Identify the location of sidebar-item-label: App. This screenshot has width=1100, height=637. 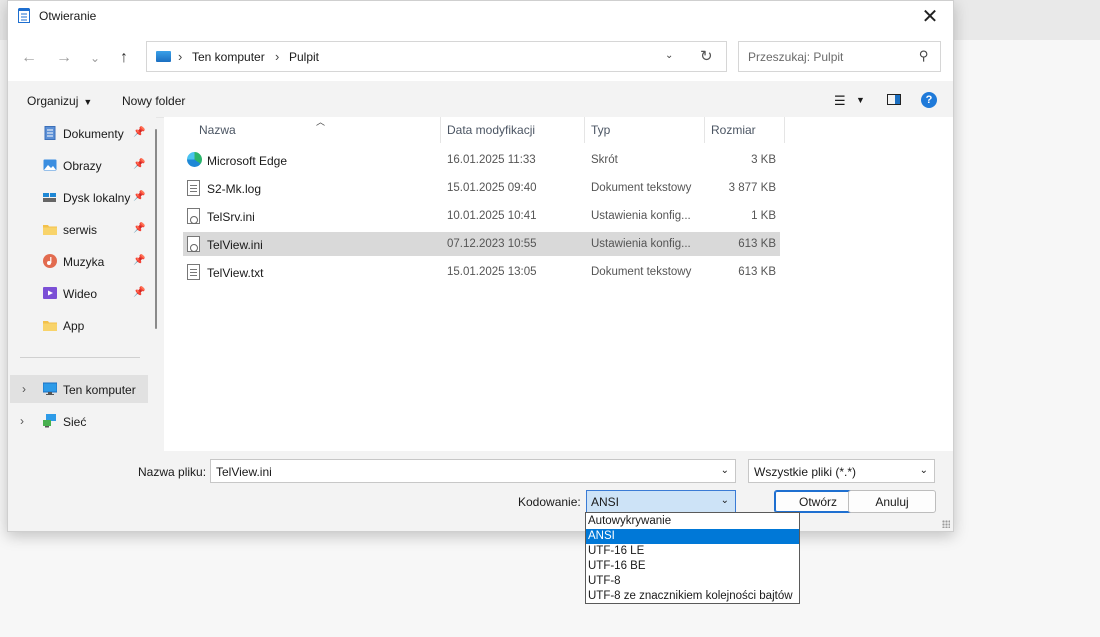
(74, 326).